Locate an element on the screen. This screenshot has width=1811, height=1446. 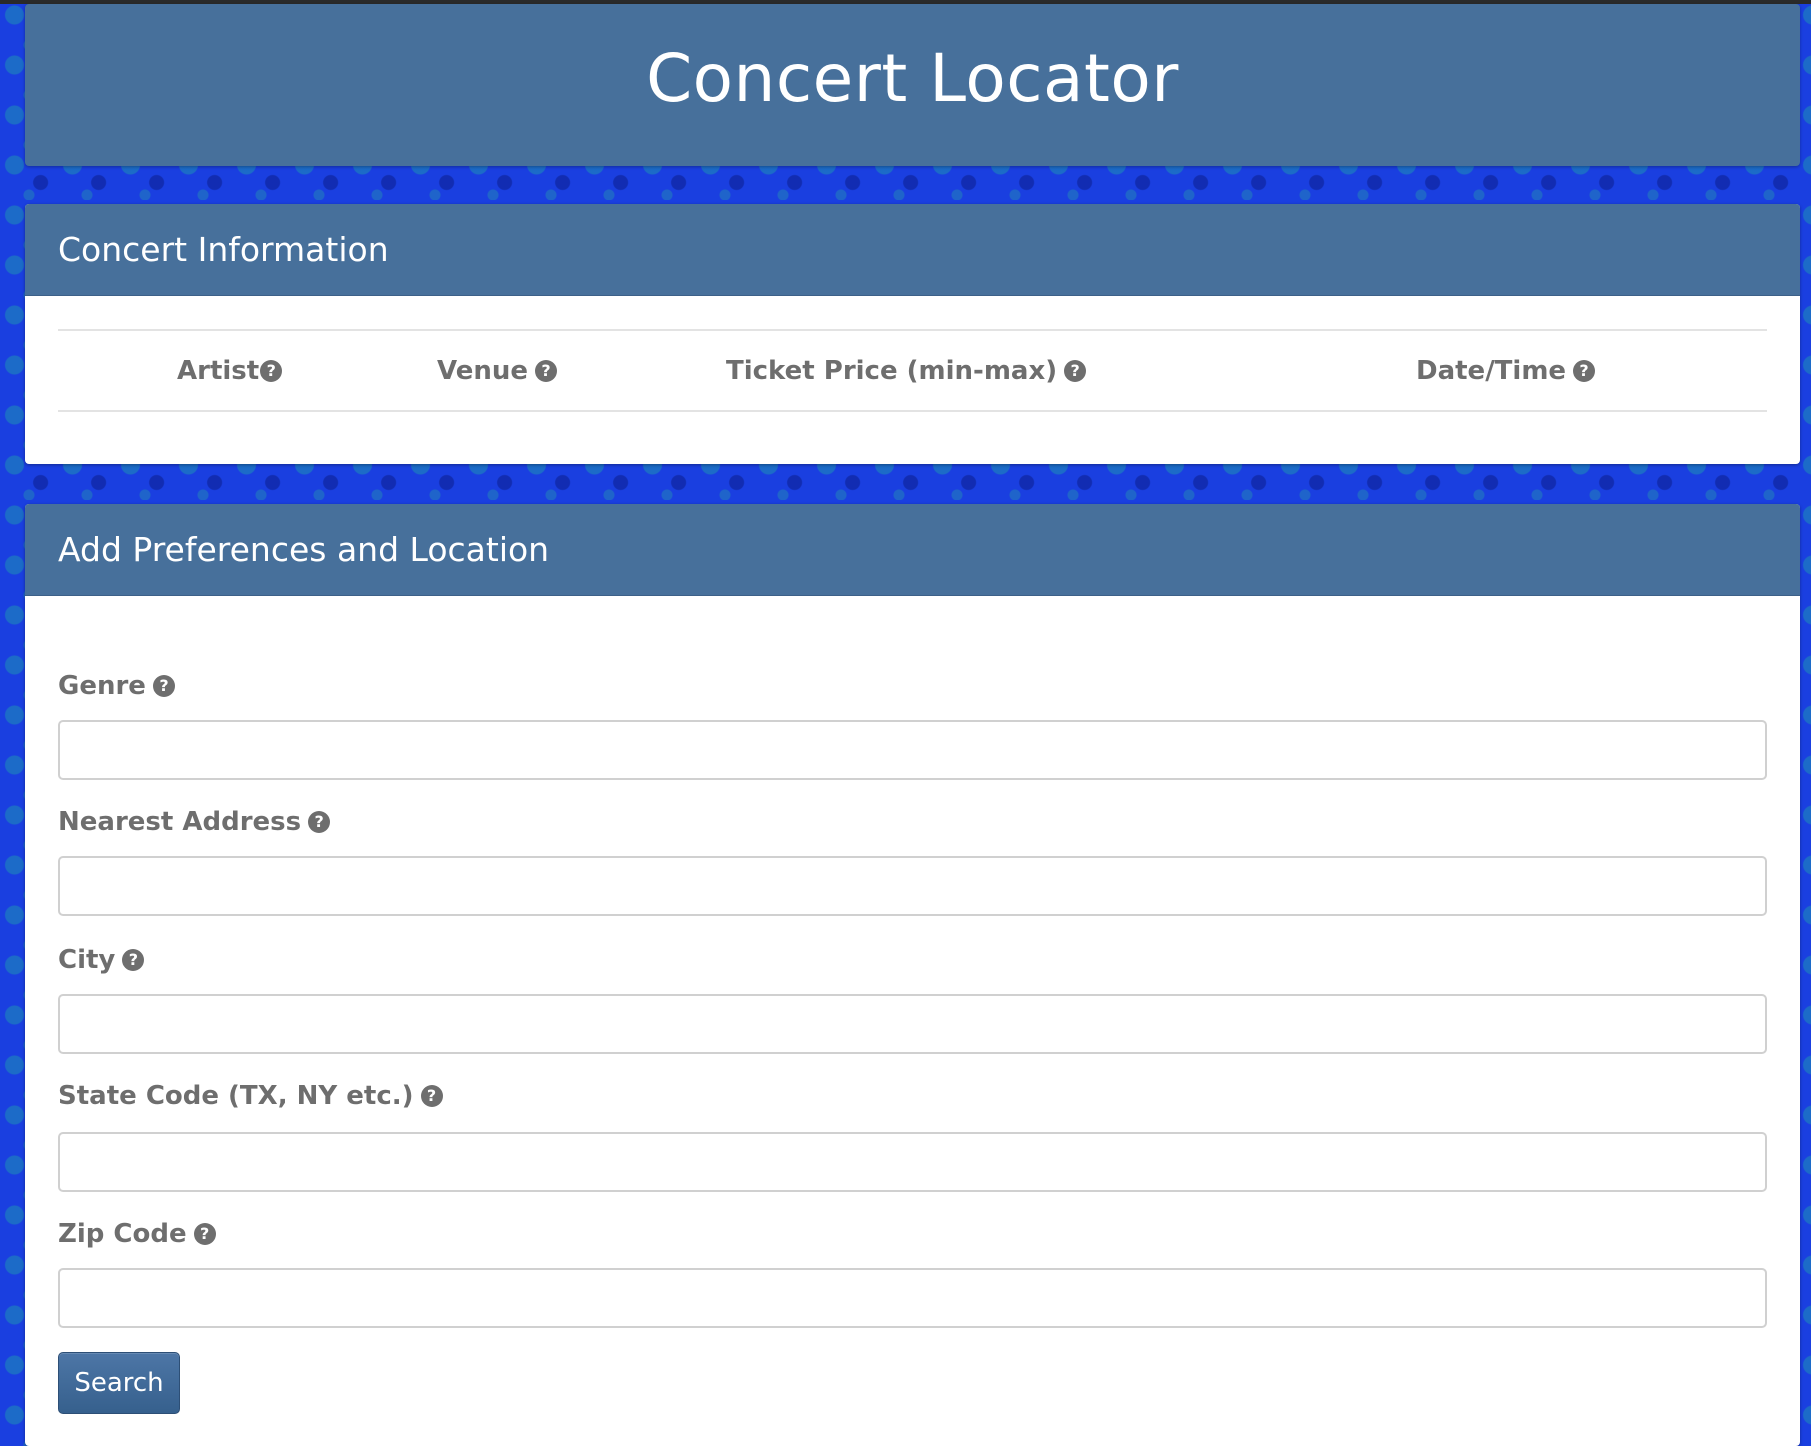
genre-label-text: Genre is located at coordinates (102, 686).